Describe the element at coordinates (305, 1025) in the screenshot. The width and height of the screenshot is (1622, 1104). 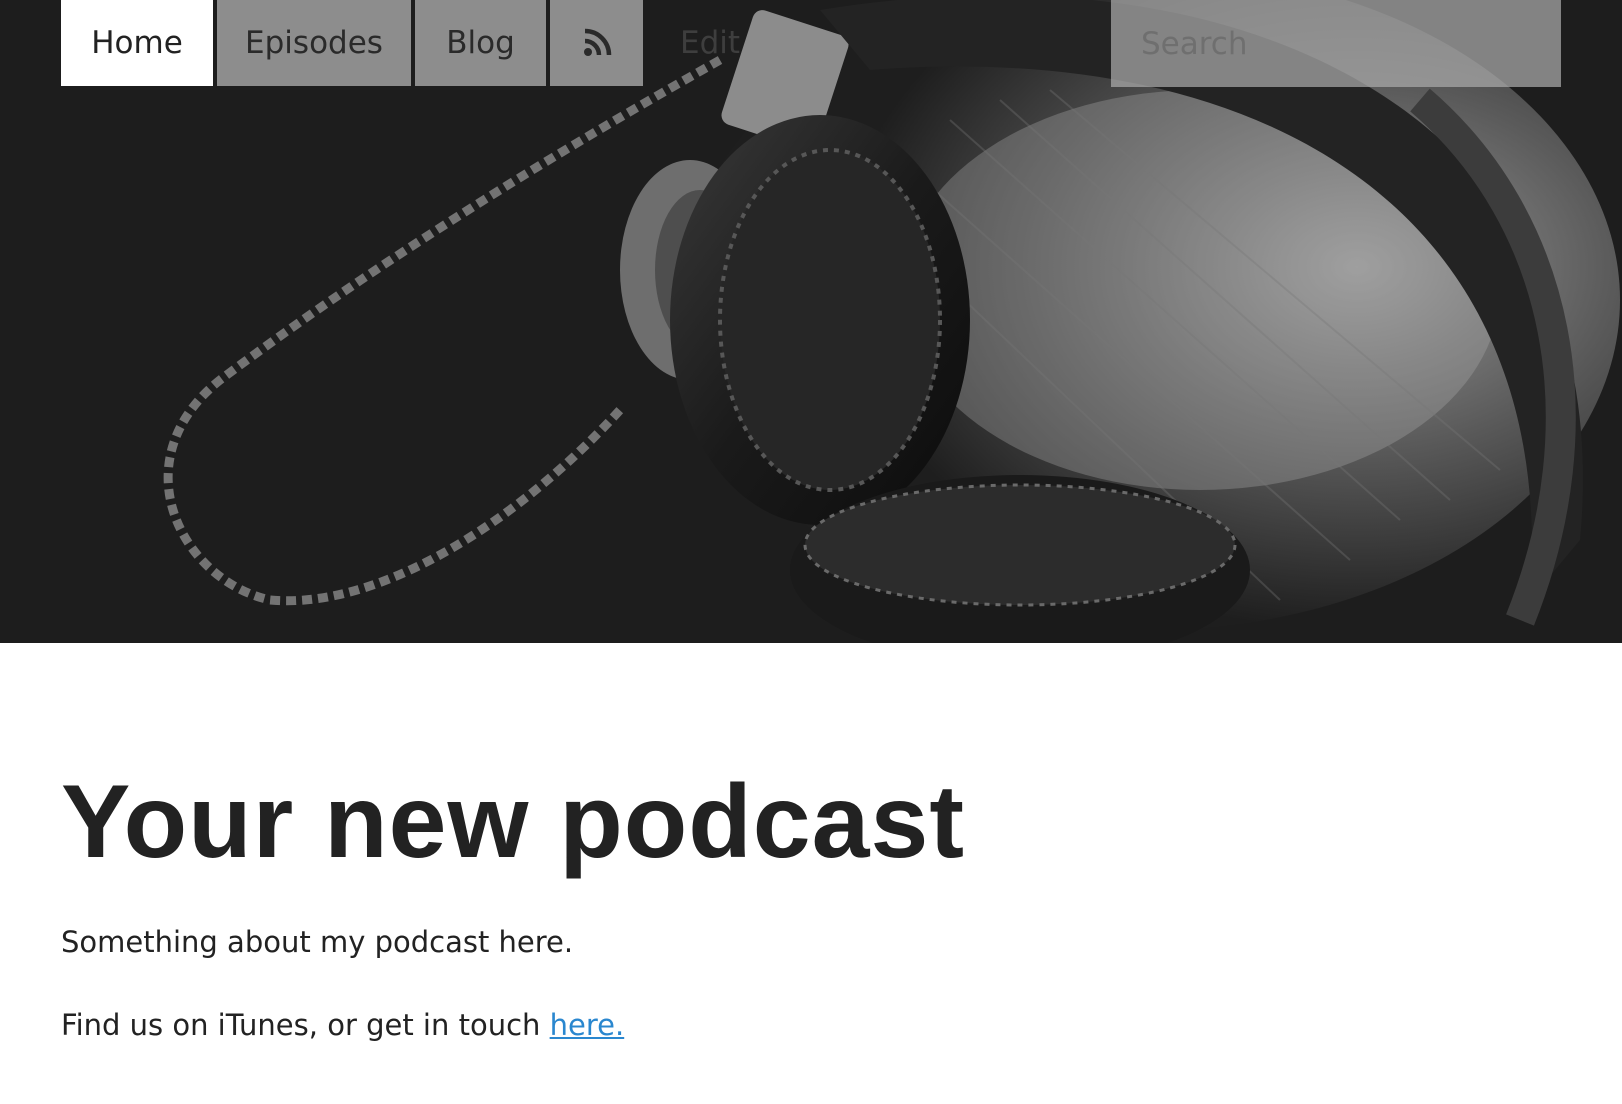
I see `contact-text: Find us on iTunes, or get in touch` at that location.